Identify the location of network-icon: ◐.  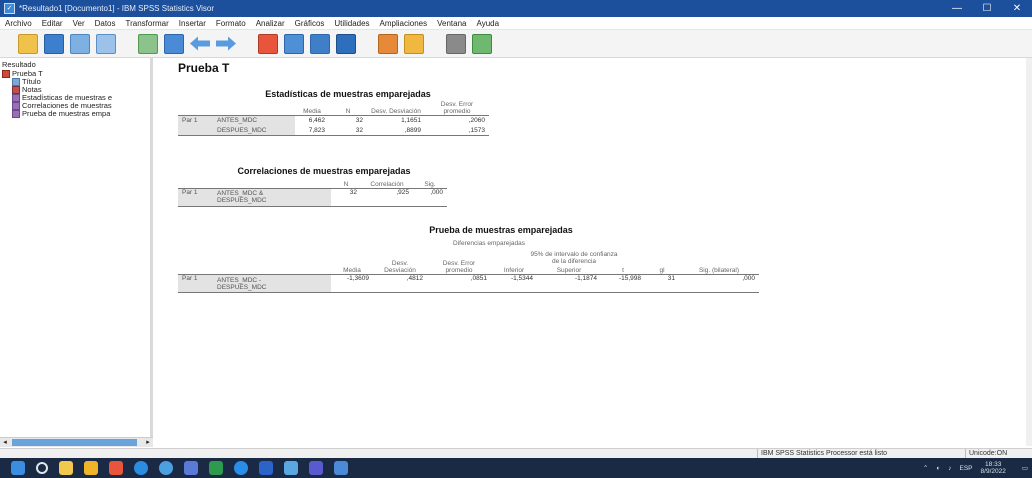
(938, 468).